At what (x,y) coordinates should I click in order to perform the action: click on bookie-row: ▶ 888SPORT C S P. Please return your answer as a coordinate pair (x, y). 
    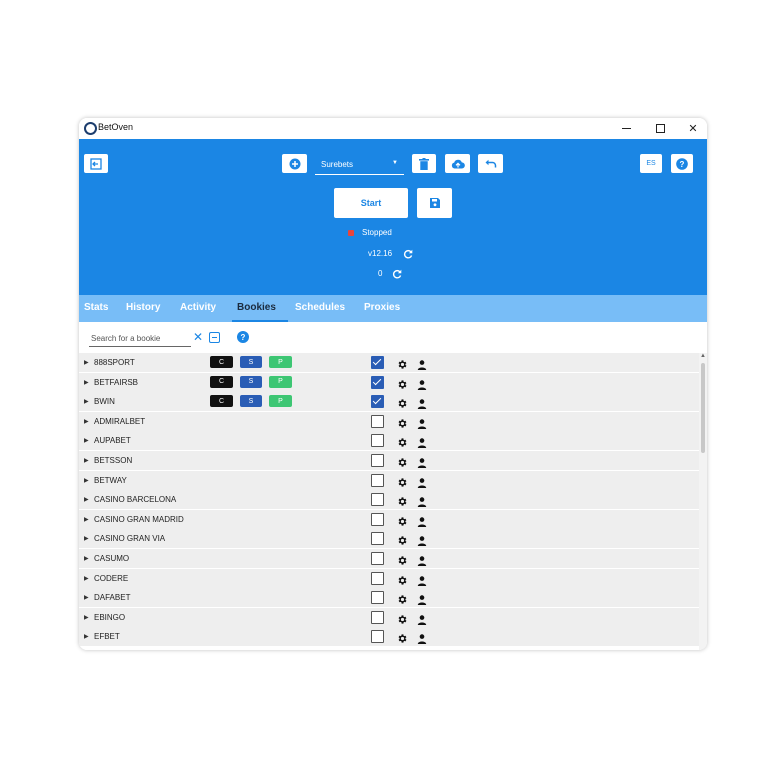
    Looking at the image, I should click on (389, 362).